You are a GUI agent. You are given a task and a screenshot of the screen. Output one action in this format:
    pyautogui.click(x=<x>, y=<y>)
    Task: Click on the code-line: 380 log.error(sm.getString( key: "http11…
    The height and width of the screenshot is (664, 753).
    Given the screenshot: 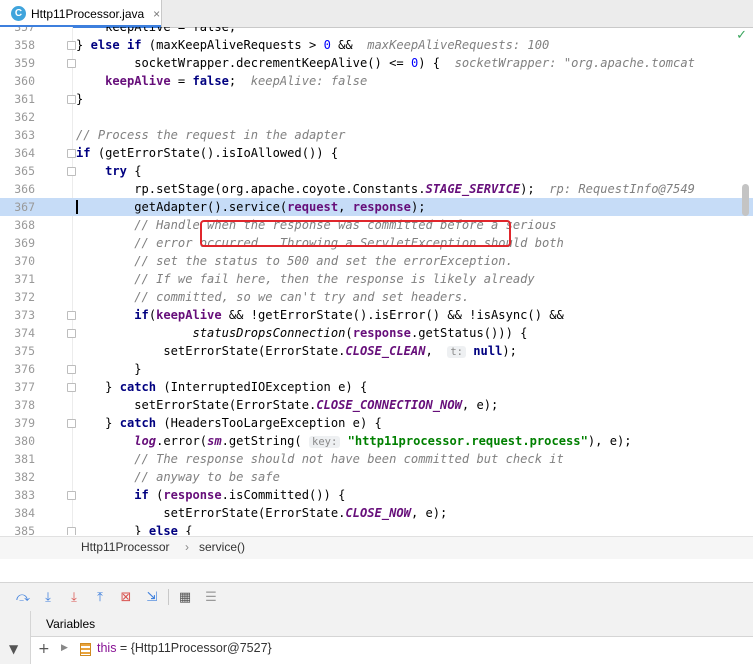 What is the action you would take?
    pyautogui.click(x=376, y=441)
    